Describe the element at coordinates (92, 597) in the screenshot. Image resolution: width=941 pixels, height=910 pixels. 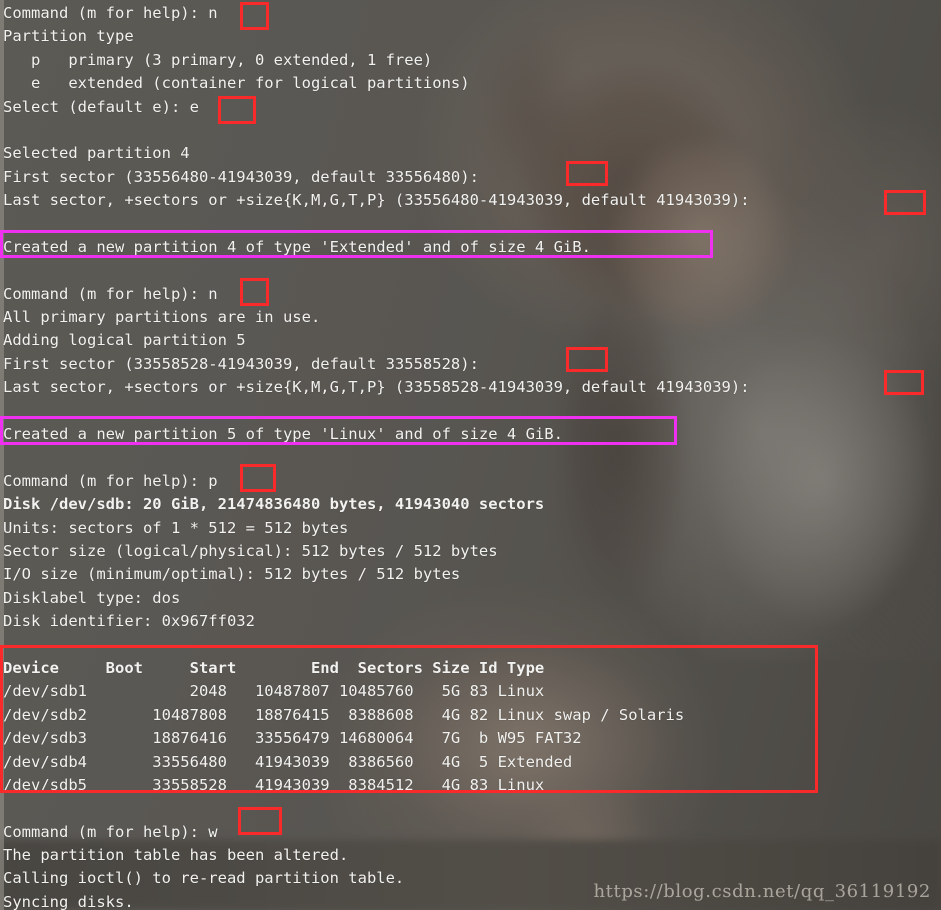
I see `terminal-line: Disklabel type: dos` at that location.